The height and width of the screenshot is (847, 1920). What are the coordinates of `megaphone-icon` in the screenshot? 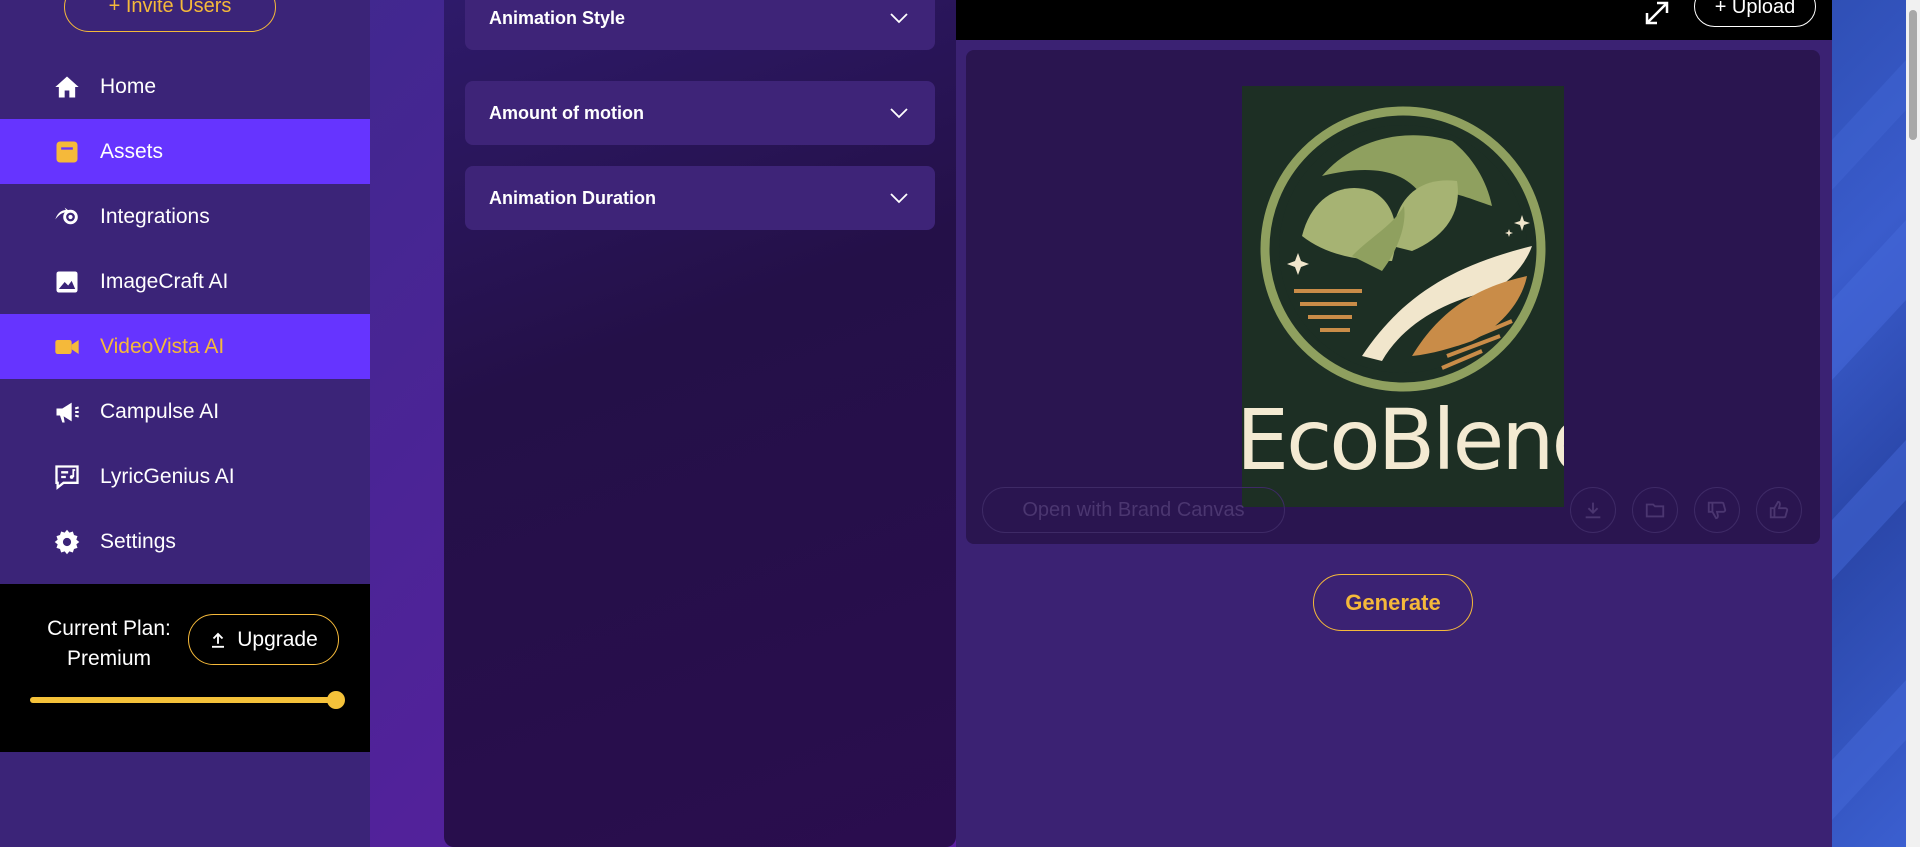 It's located at (67, 412).